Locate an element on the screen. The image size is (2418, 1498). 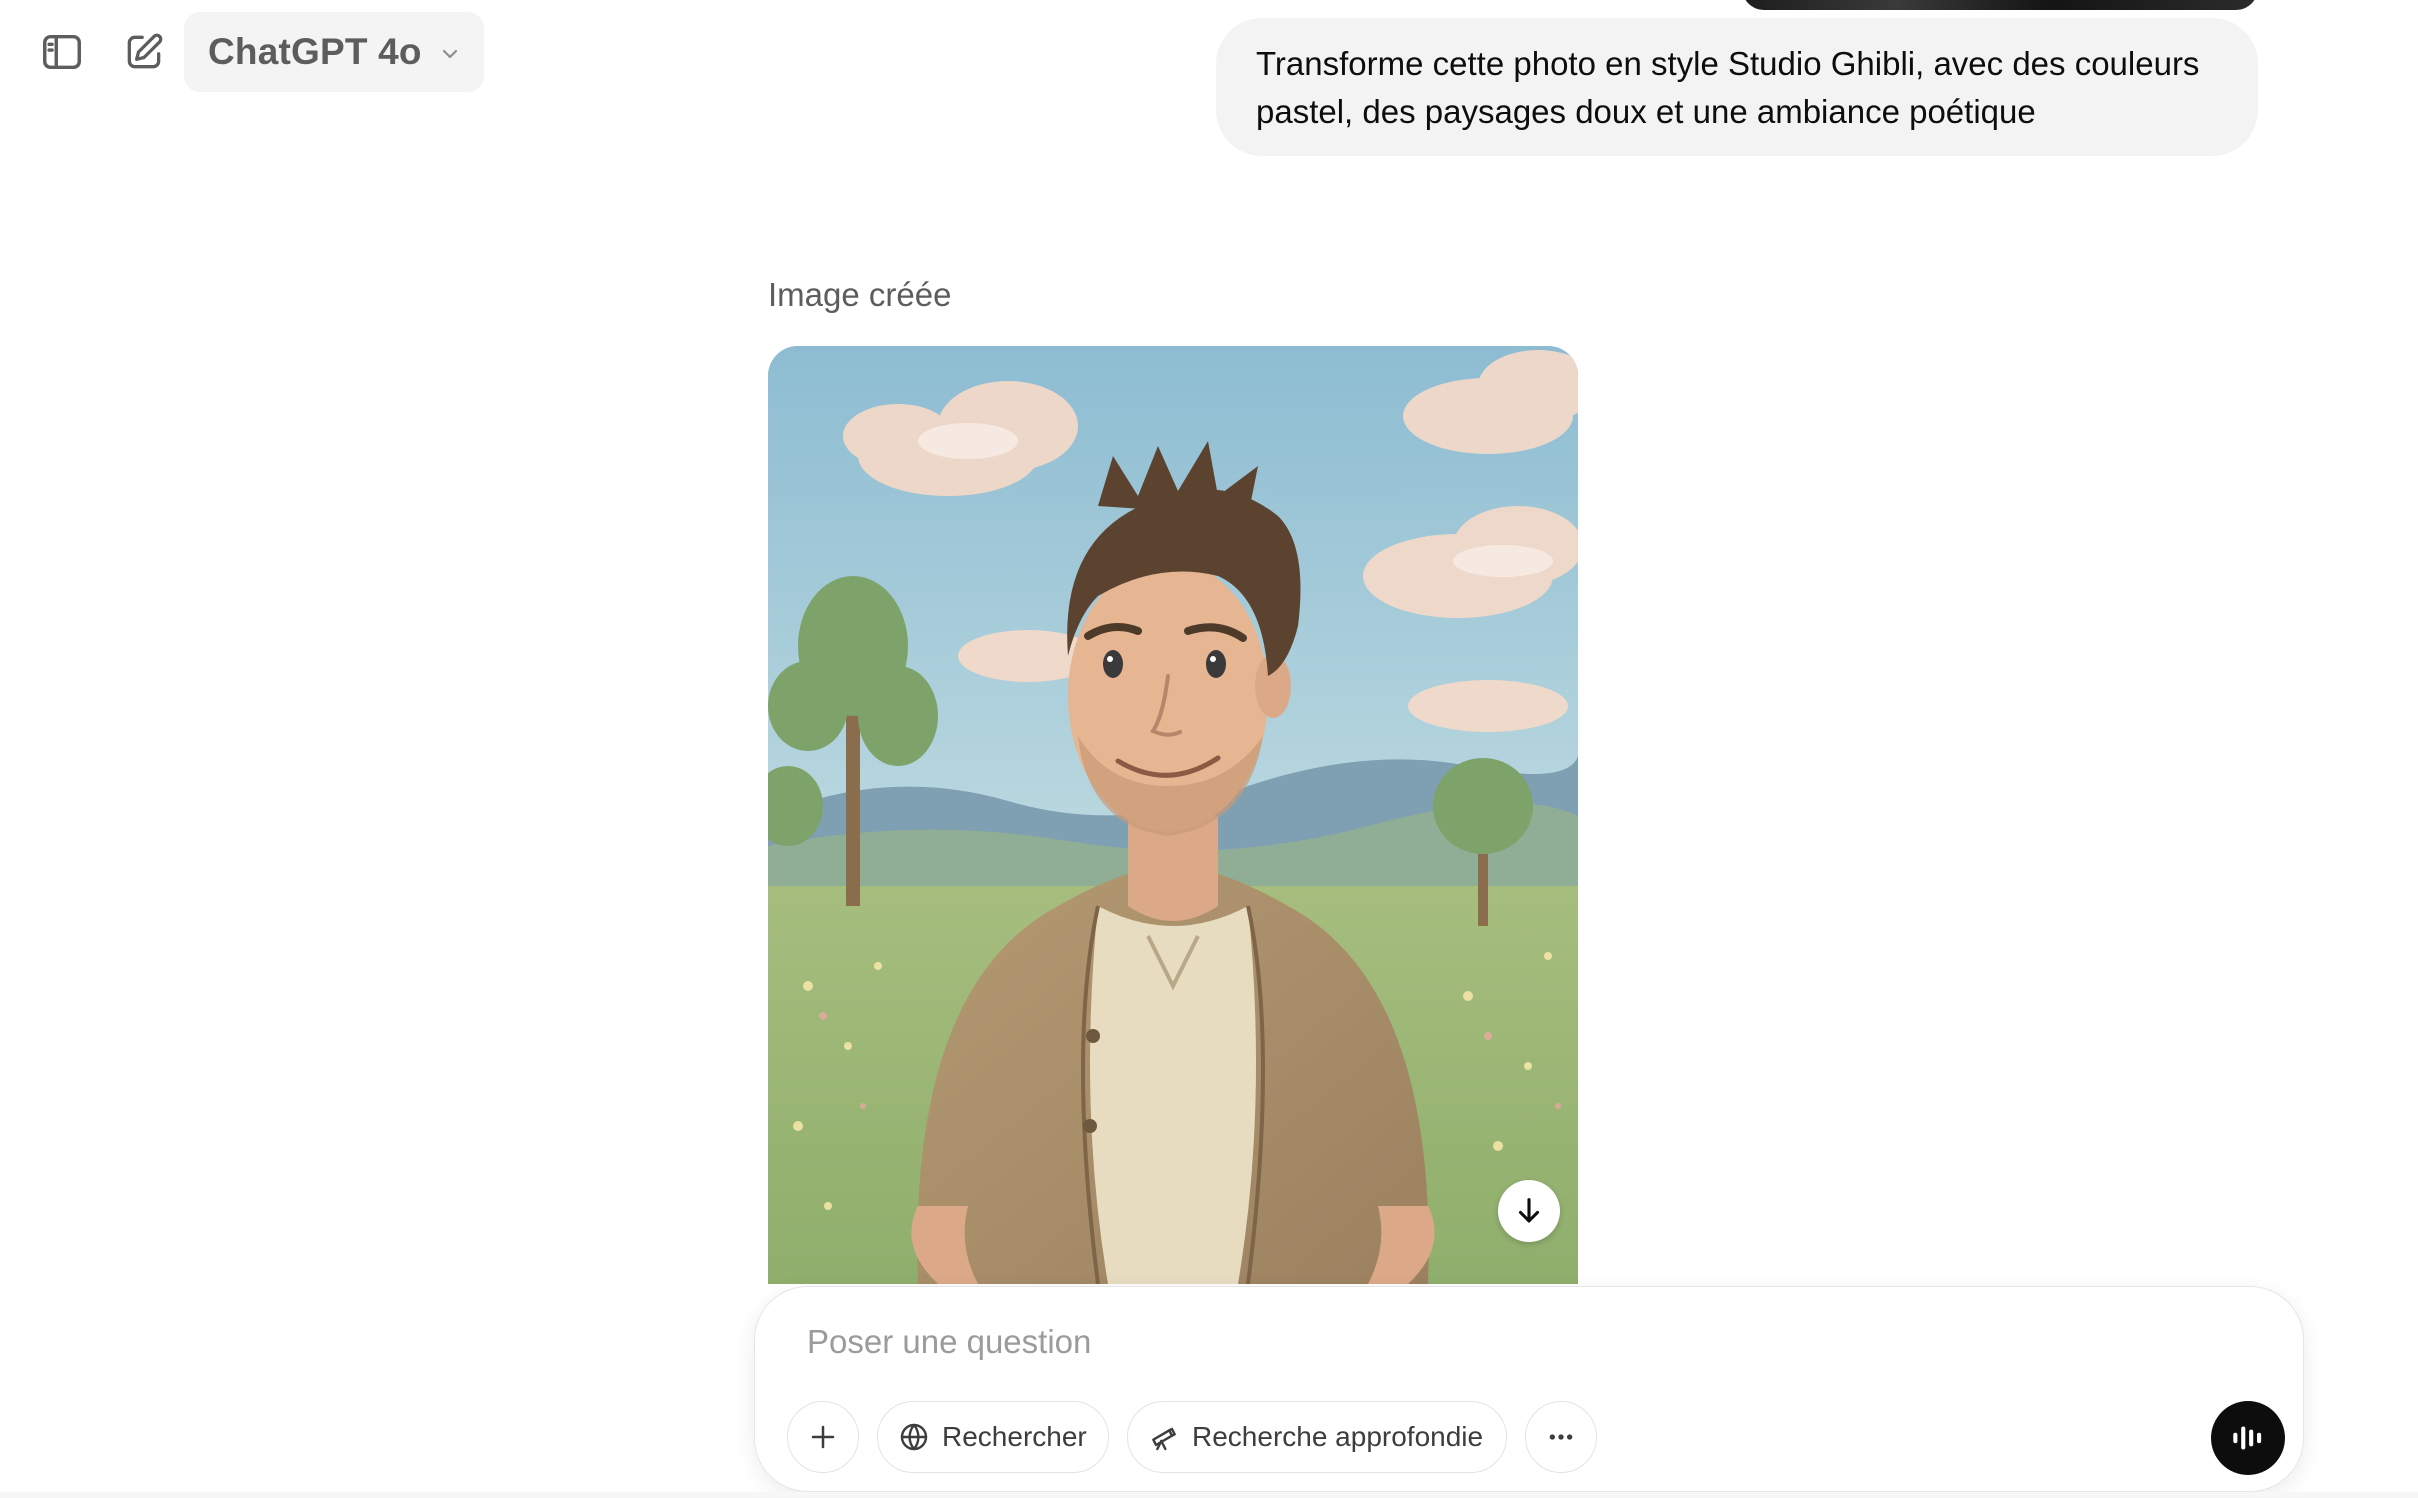
model-selector: ChatGPT 4o is located at coordinates (334, 52).